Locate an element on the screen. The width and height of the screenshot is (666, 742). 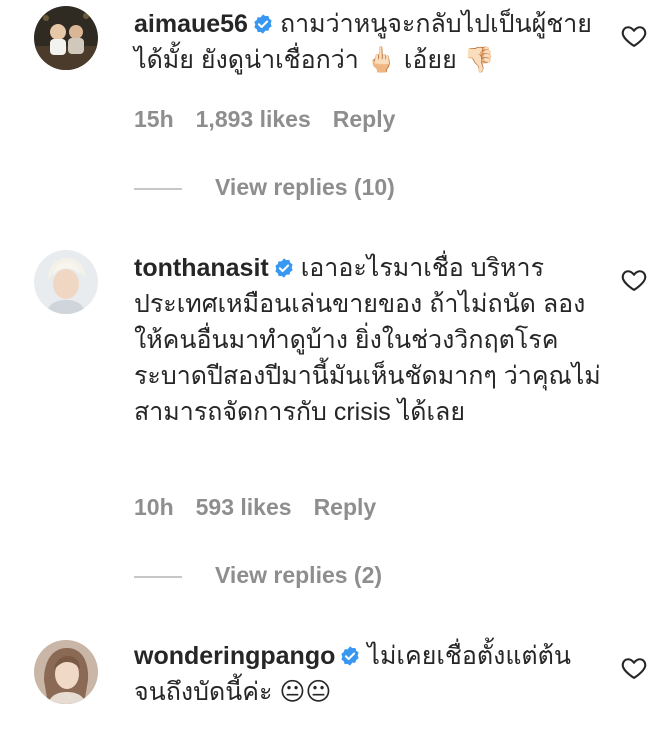
view-replies-label: View replies (2) is located at coordinates (298, 575).